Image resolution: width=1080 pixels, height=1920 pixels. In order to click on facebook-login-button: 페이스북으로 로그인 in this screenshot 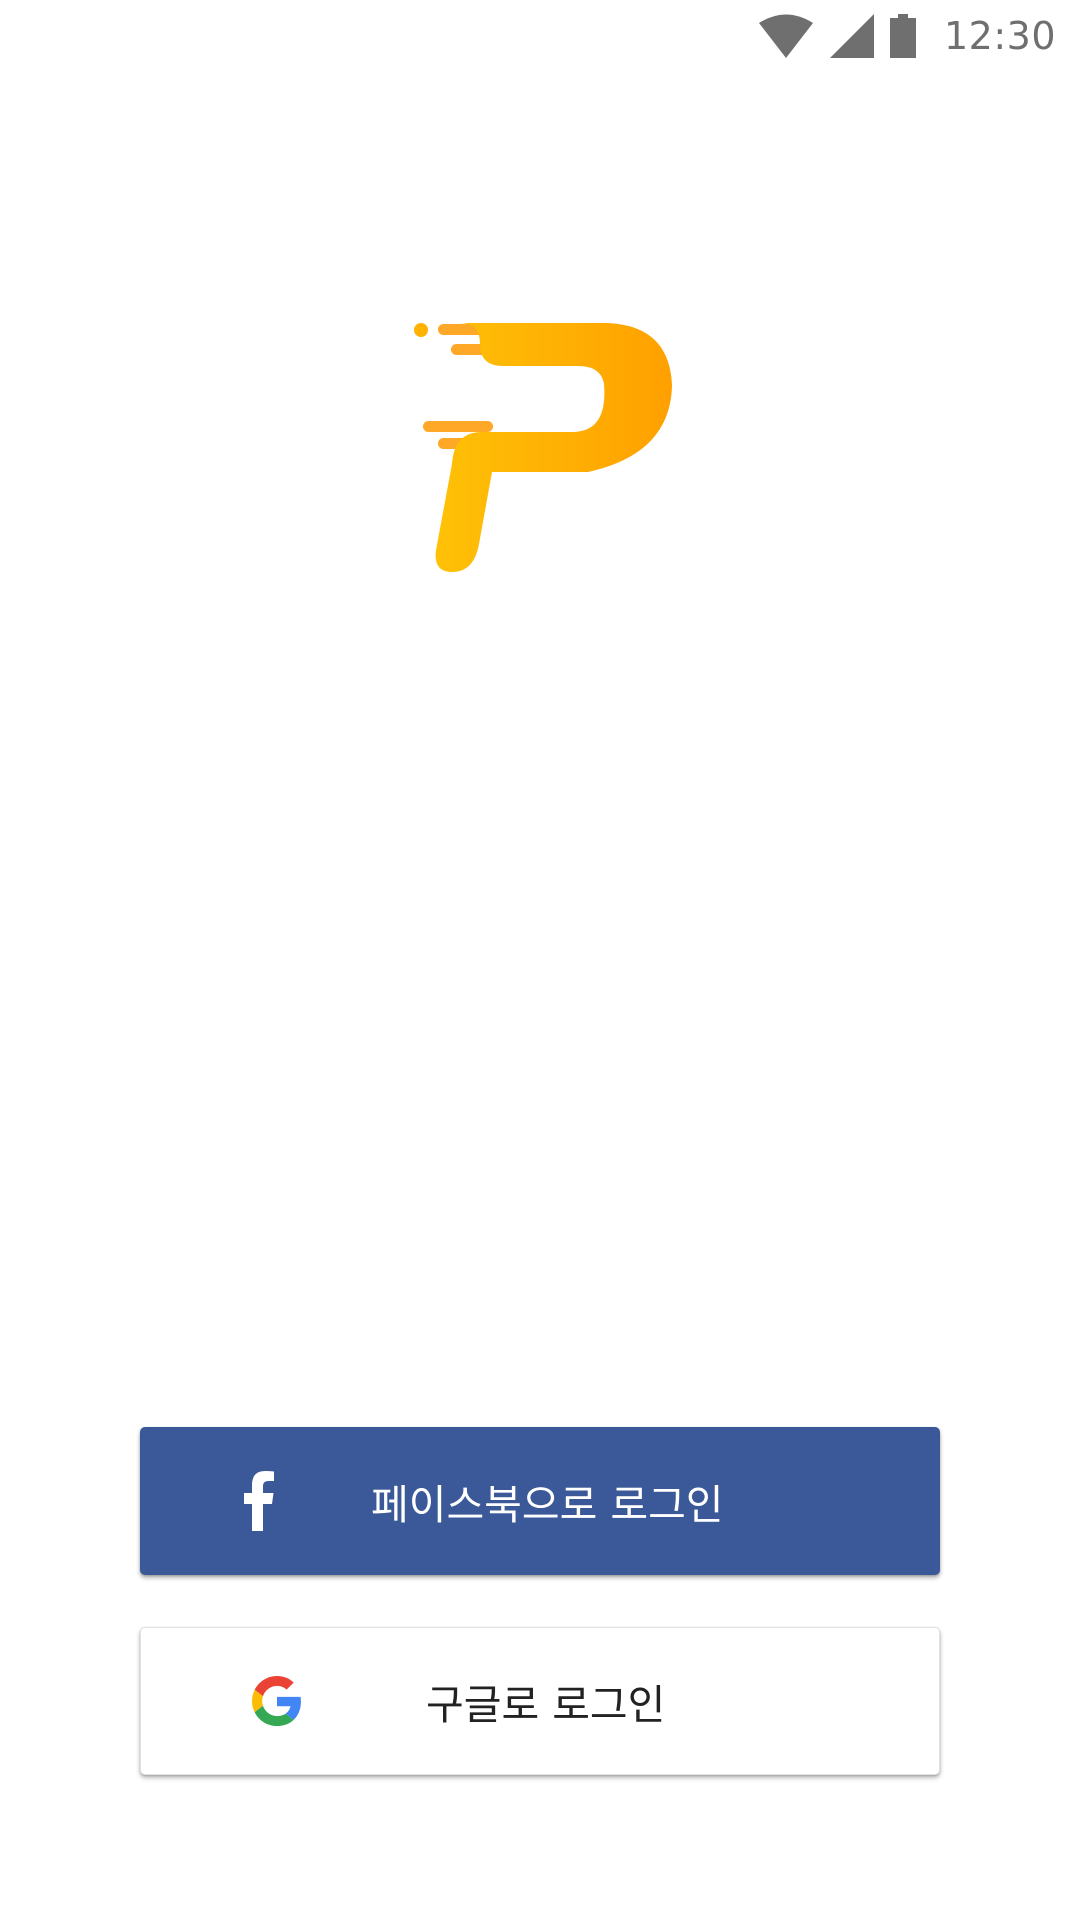, I will do `click(540, 1501)`.